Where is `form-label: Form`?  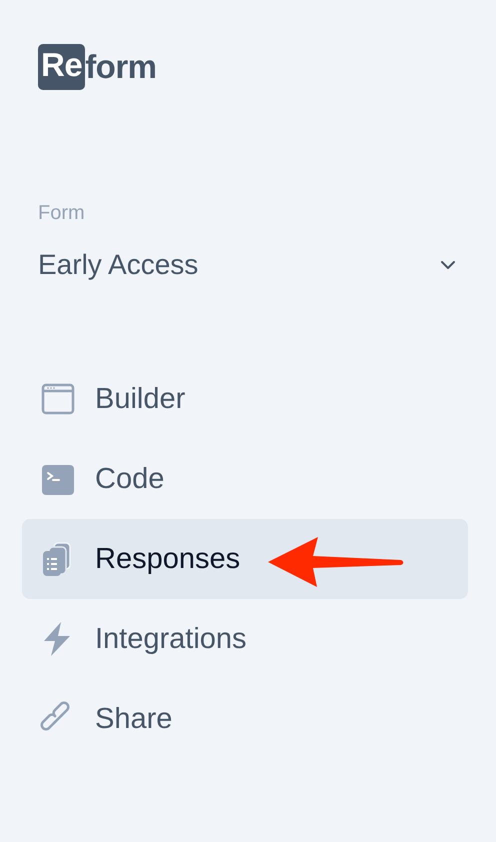
form-label: Form is located at coordinates (62, 213).